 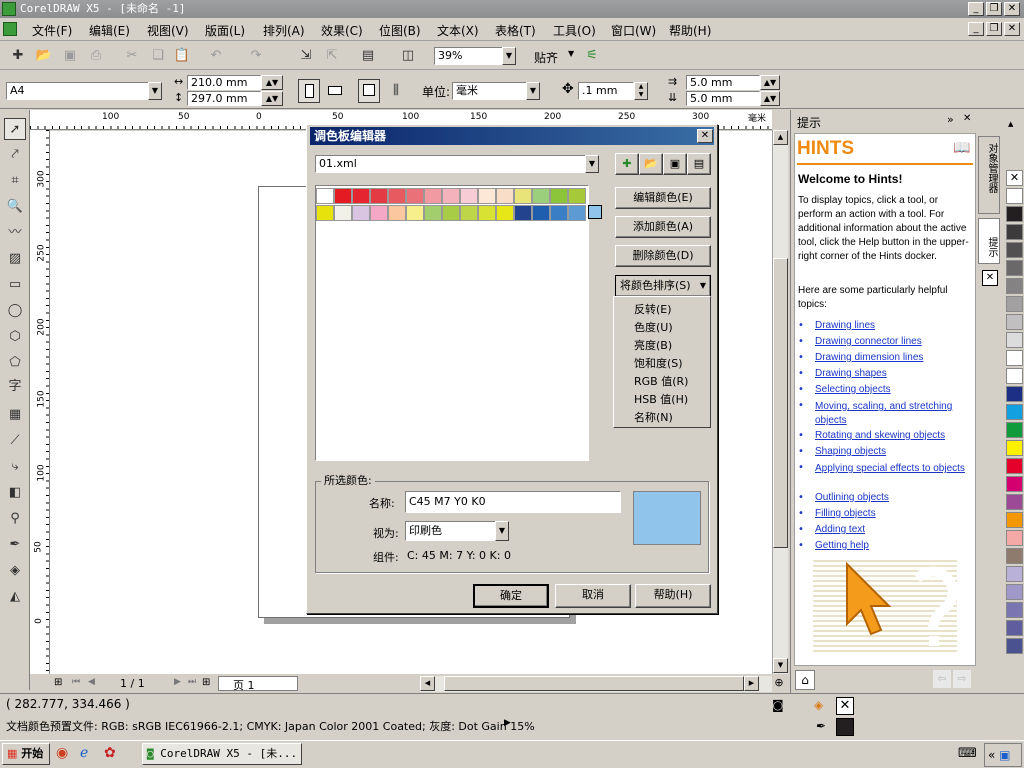 I want to click on document-icon, so click(x=10, y=29).